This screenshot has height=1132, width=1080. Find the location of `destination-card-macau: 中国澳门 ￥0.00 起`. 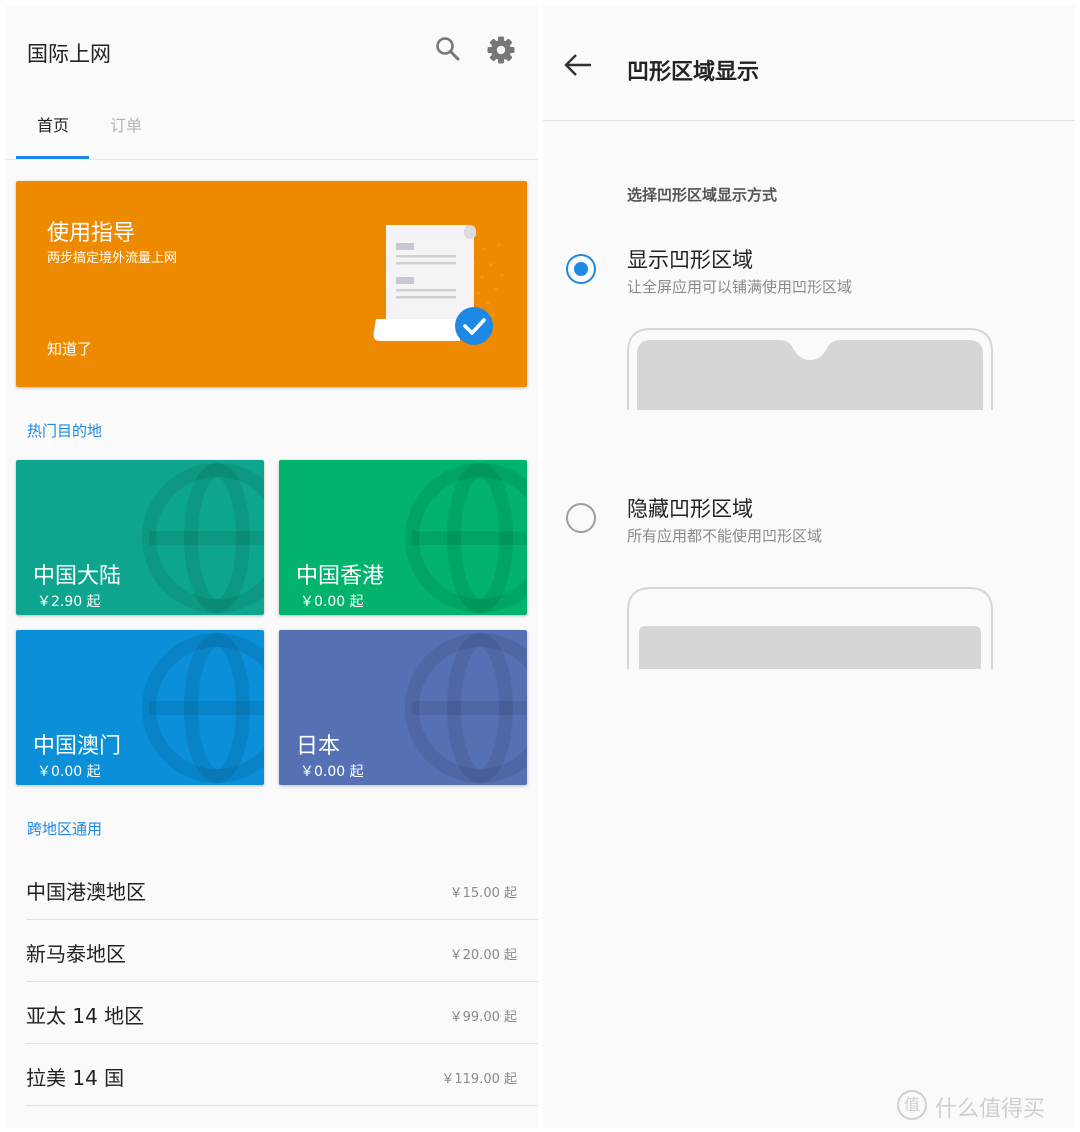

destination-card-macau: 中国澳门 ￥0.00 起 is located at coordinates (140, 707).